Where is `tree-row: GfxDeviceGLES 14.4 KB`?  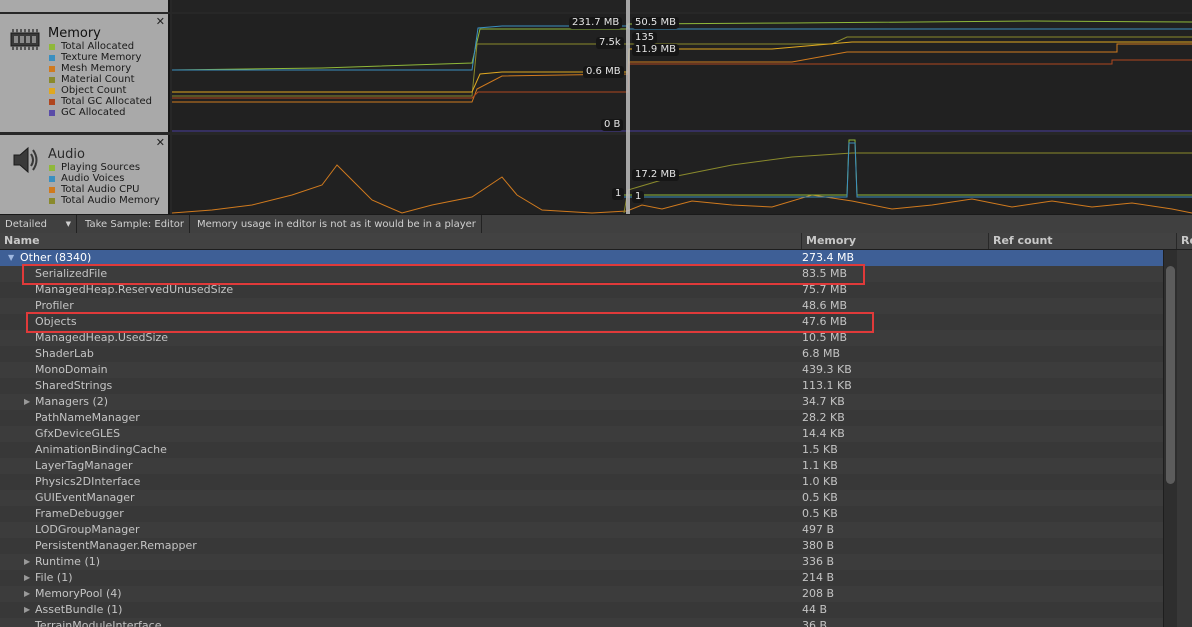
tree-row: GfxDeviceGLES 14.4 KB is located at coordinates (581, 434).